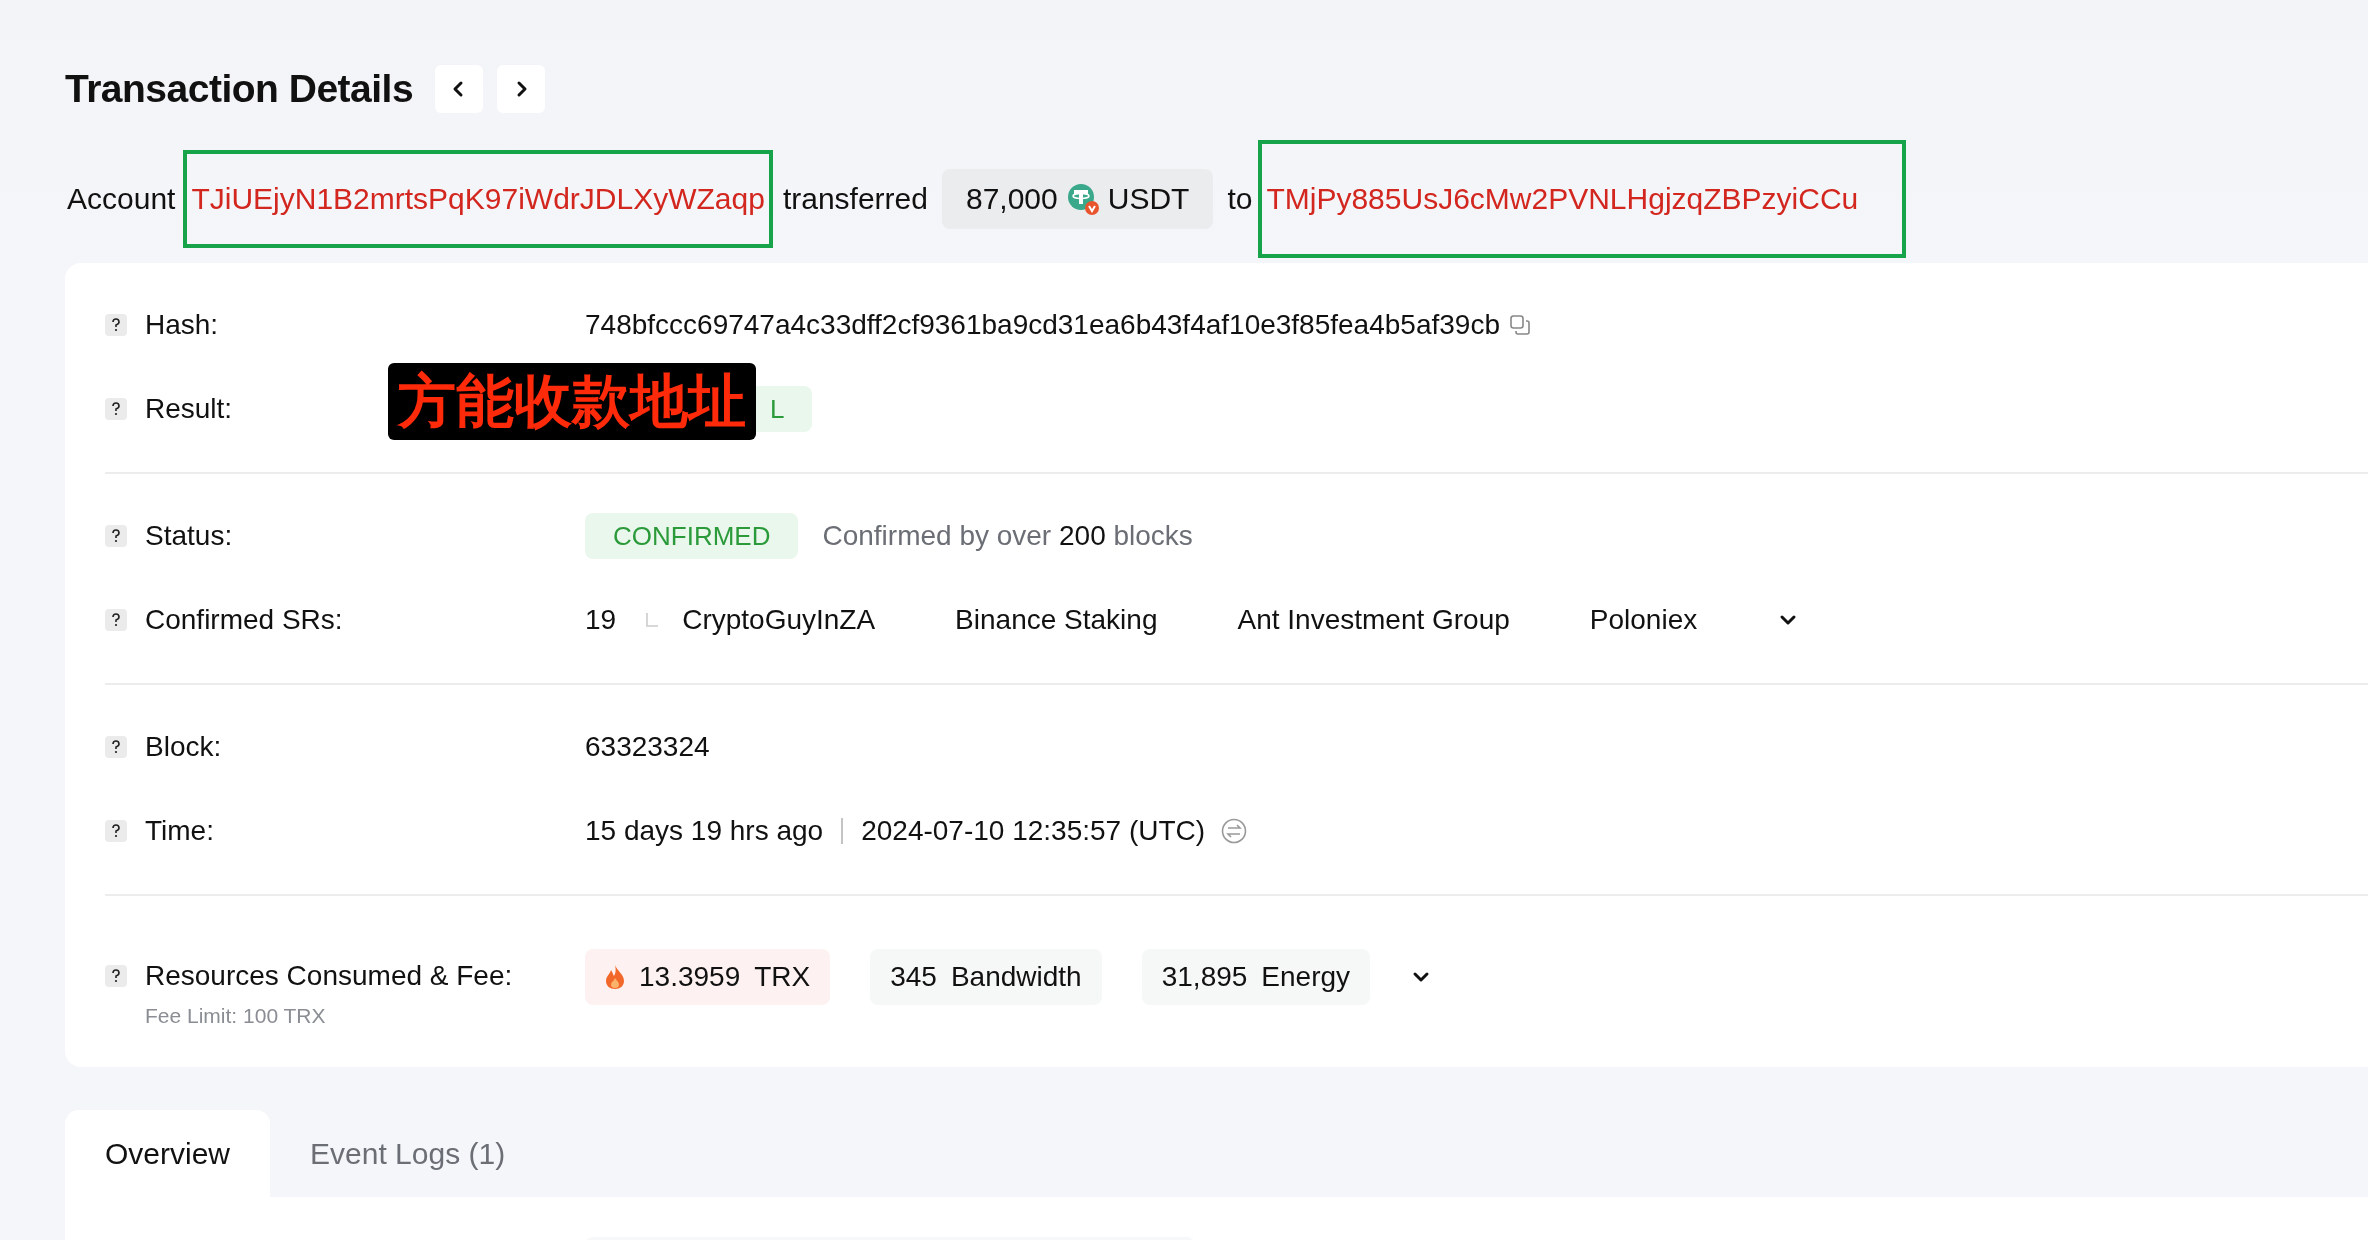 The width and height of the screenshot is (2368, 1240). Describe the element at coordinates (182, 325) in the screenshot. I see `field-label: Hash:` at that location.